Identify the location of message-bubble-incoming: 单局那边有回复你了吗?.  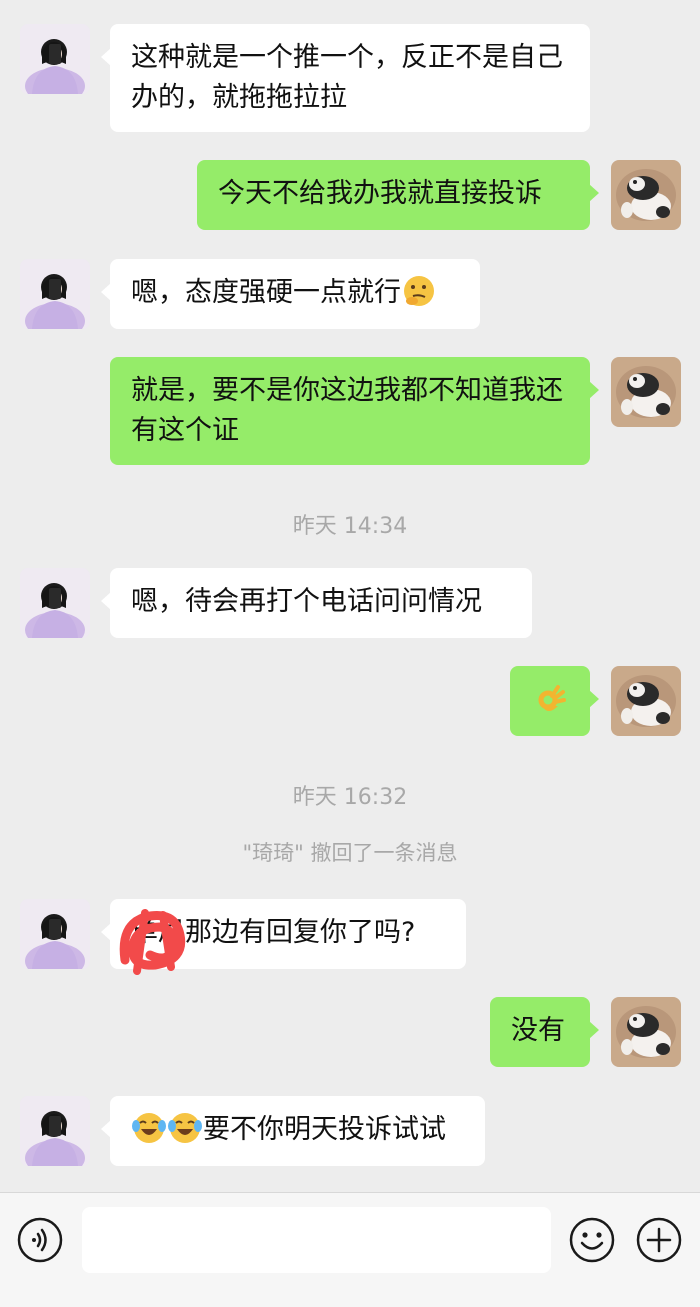
(283, 934).